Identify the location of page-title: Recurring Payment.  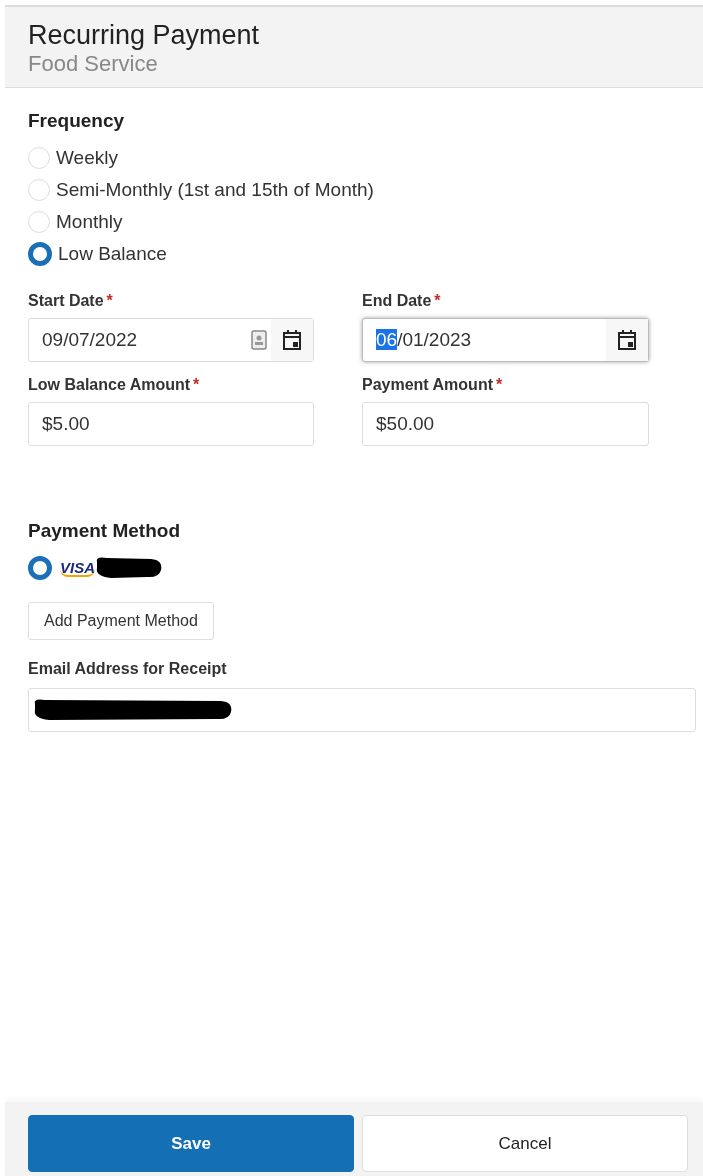
(144, 35).